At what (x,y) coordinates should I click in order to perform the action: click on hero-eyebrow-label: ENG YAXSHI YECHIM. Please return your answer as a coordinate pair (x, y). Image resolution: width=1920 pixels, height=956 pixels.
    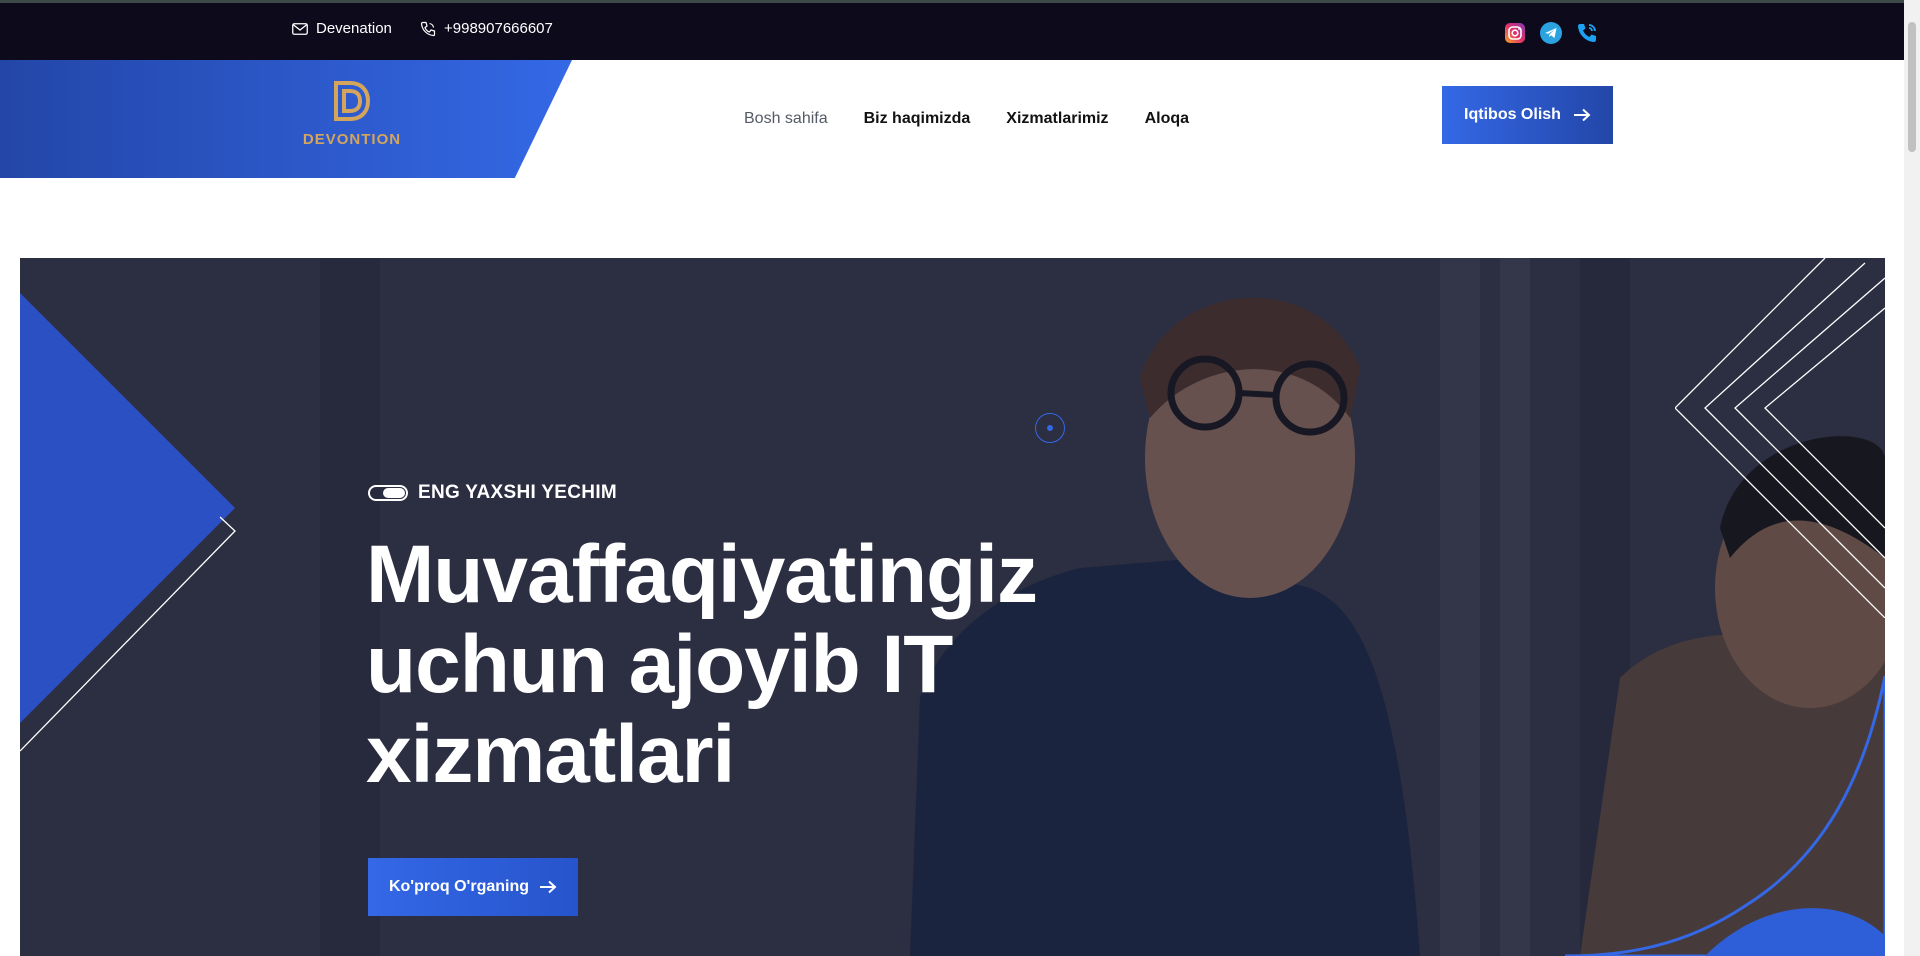
    Looking at the image, I should click on (518, 492).